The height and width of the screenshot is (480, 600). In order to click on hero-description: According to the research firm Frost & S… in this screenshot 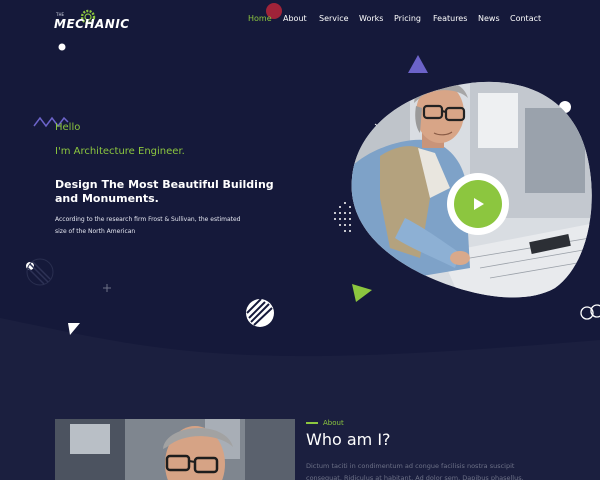, I will do `click(148, 225)`.